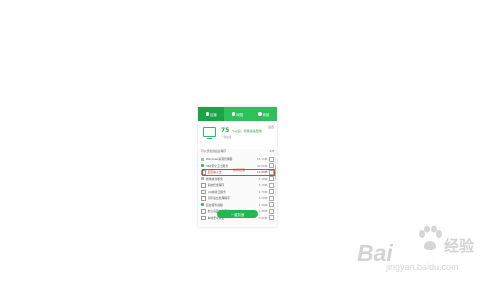 The width and height of the screenshot is (500, 282). I want to click on process-name: 打印后台处理程序, so click(218, 198).